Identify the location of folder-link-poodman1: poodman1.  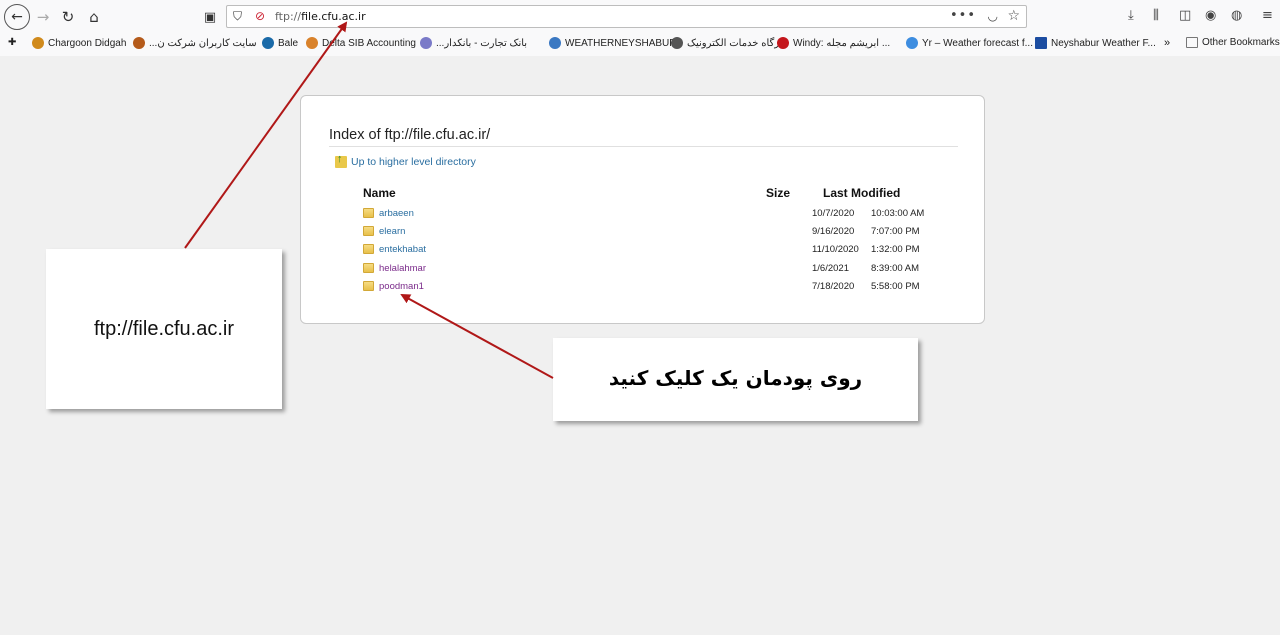
(401, 286).